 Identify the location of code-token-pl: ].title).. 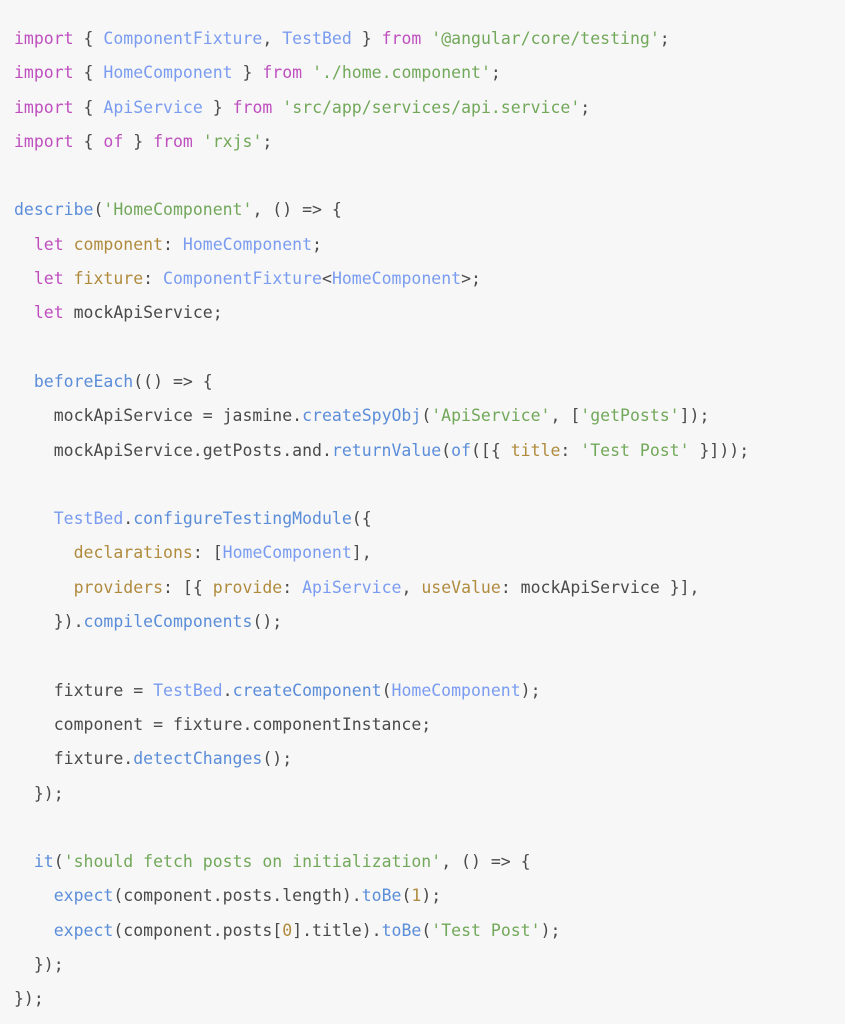
(337, 930).